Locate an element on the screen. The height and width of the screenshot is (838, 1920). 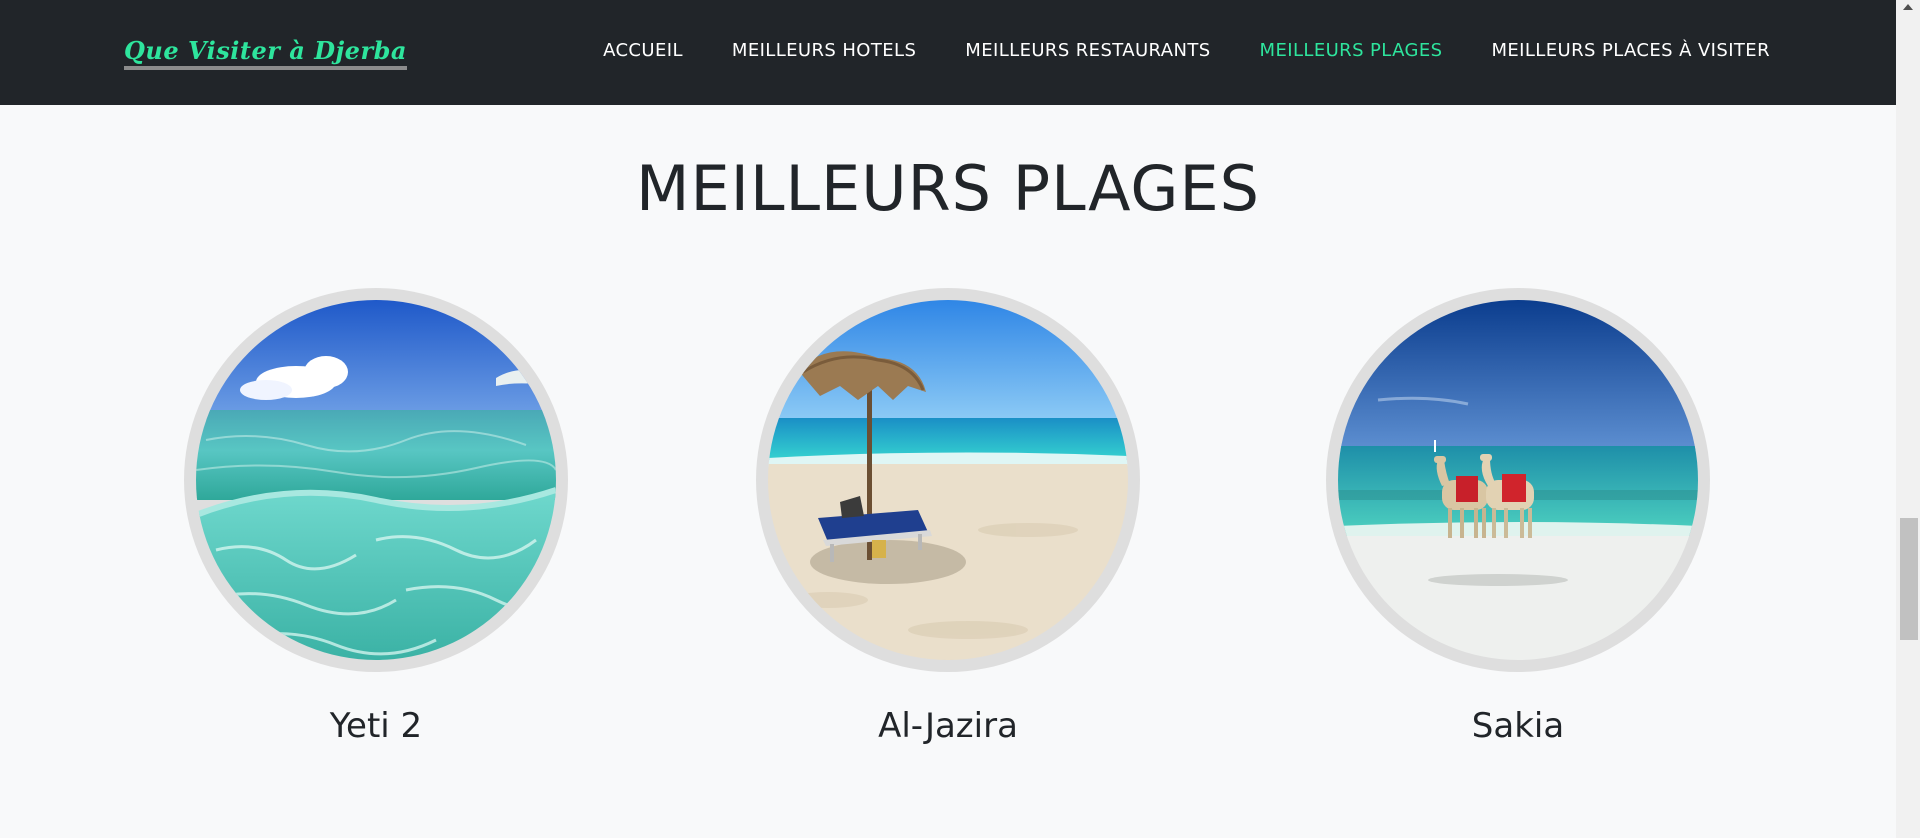
section-title: MEILLEURS PLAGES is located at coordinates (948, 188).